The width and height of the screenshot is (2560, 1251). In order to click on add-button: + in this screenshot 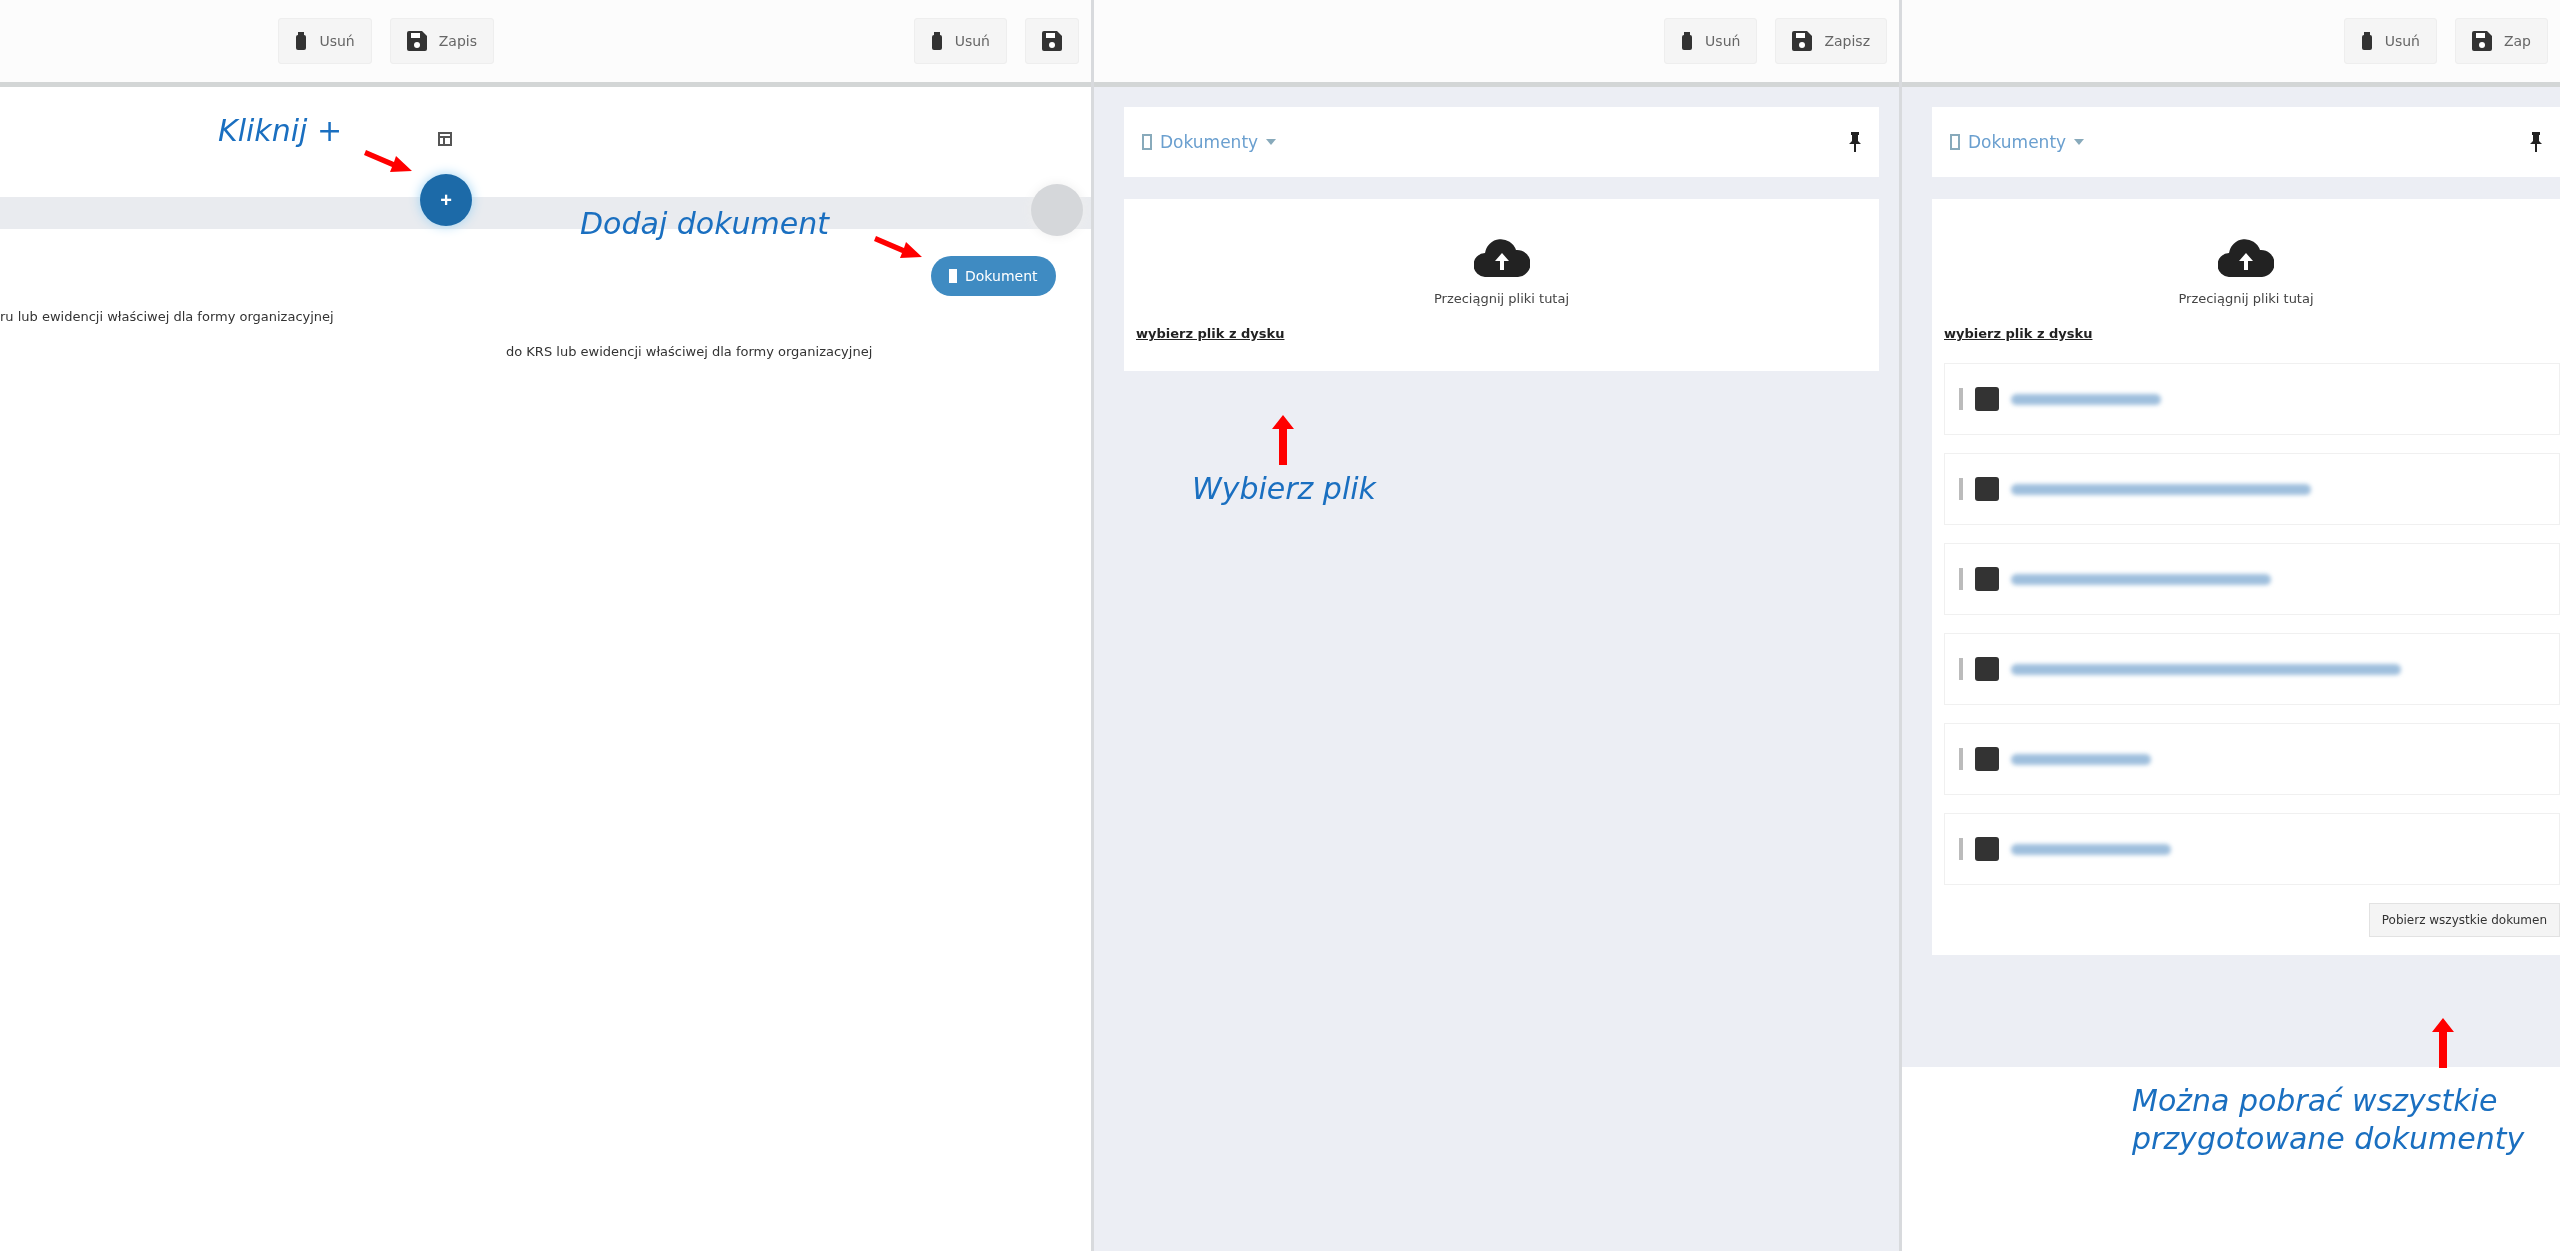, I will do `click(446, 200)`.